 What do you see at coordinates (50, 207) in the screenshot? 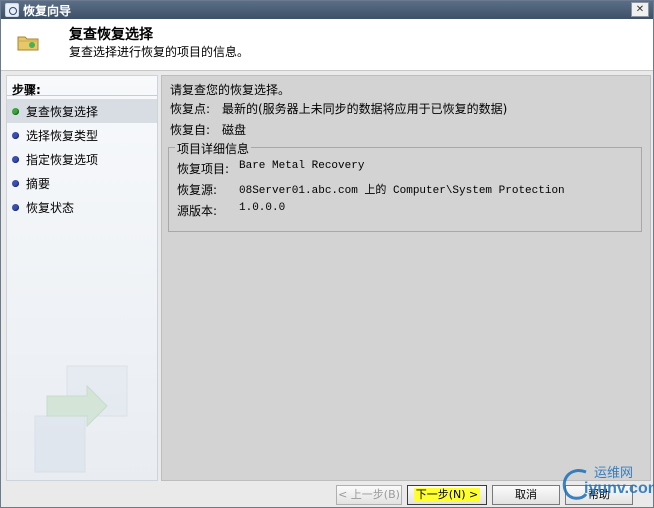
I see `step-label: 恢复状态` at bounding box center [50, 207].